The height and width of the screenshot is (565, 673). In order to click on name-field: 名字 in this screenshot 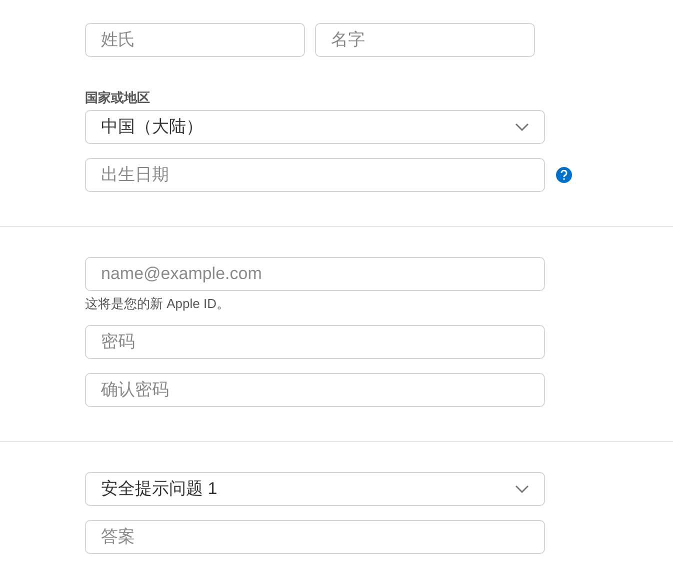, I will do `click(425, 40)`.